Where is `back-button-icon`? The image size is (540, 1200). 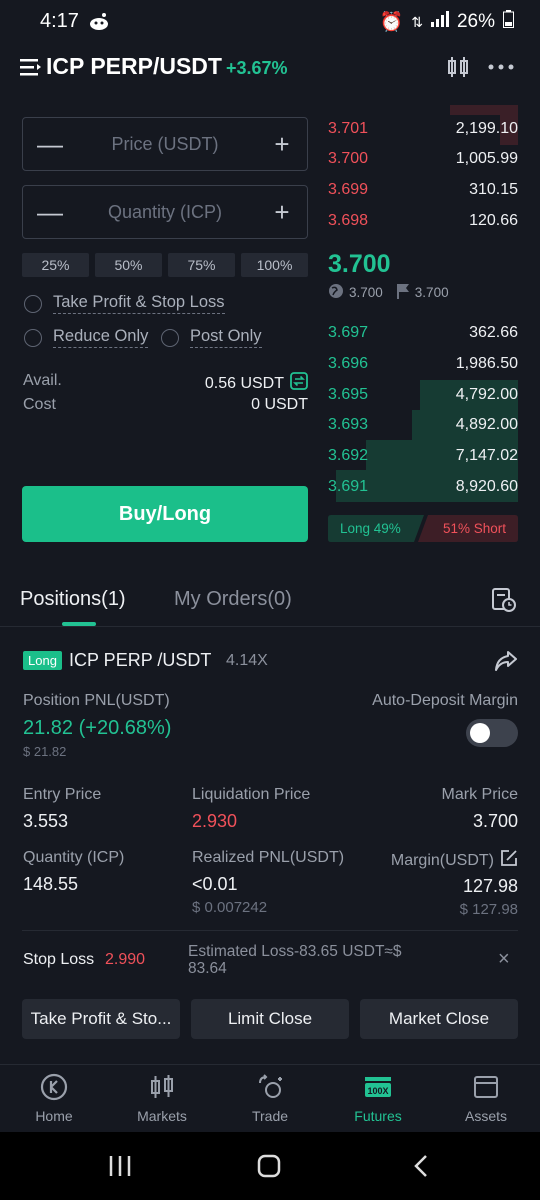
back-button-icon is located at coordinates (421, 1168).